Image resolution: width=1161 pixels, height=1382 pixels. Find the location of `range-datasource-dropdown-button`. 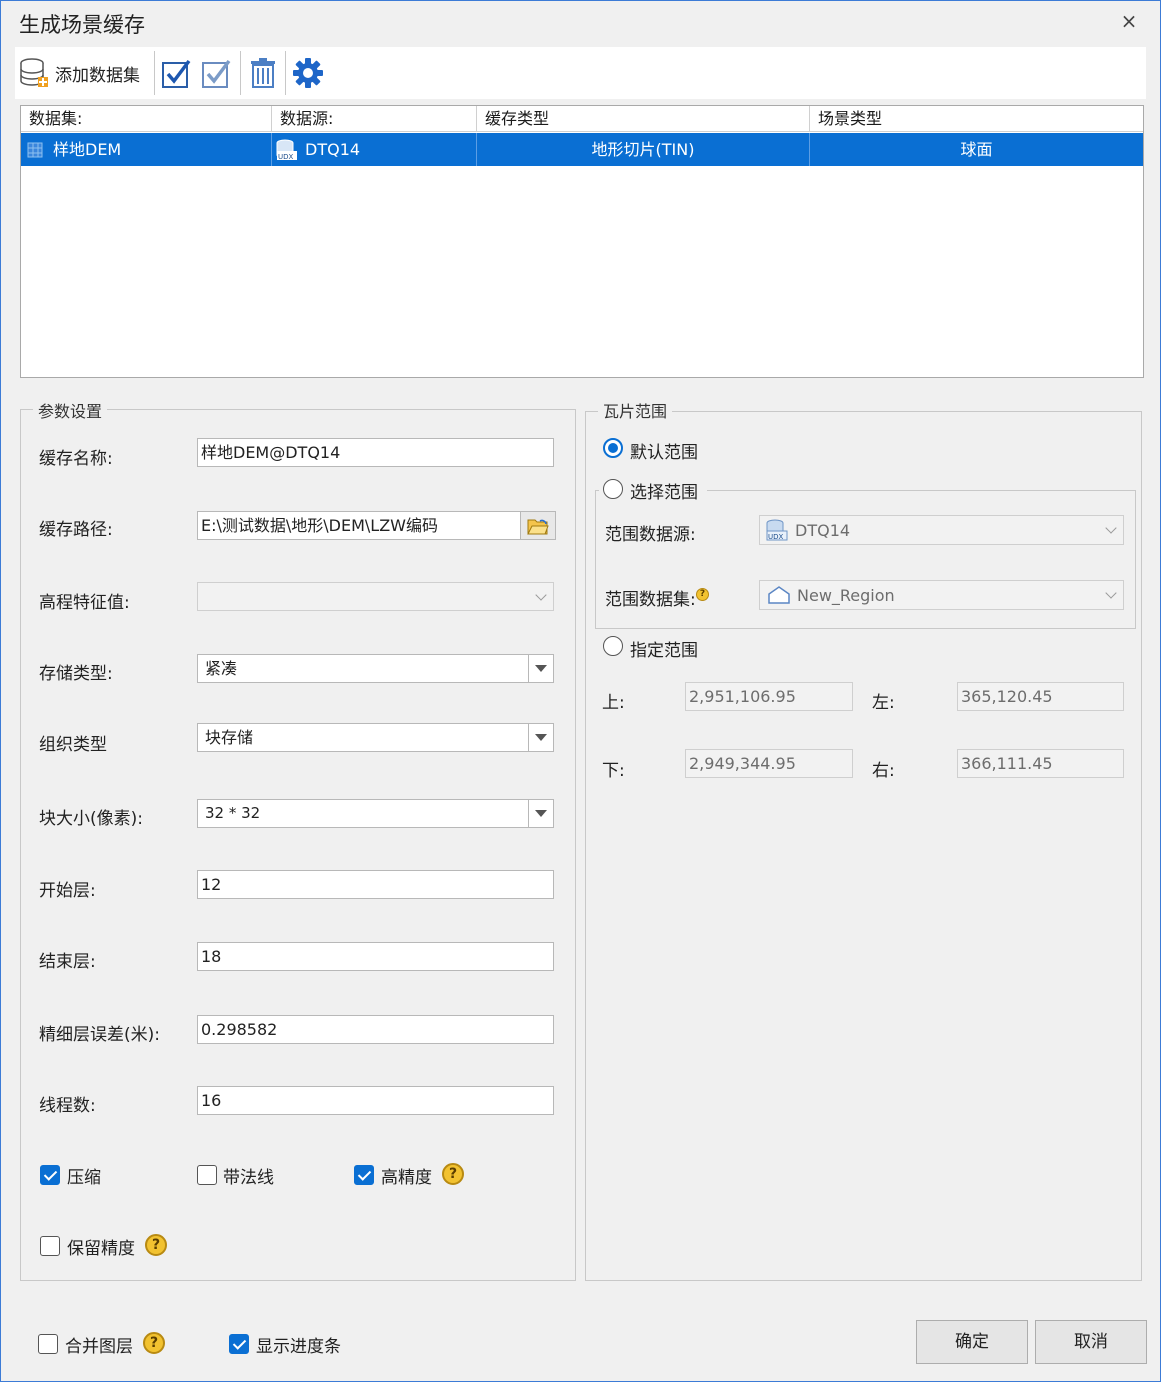

range-datasource-dropdown-button is located at coordinates (1110, 530).